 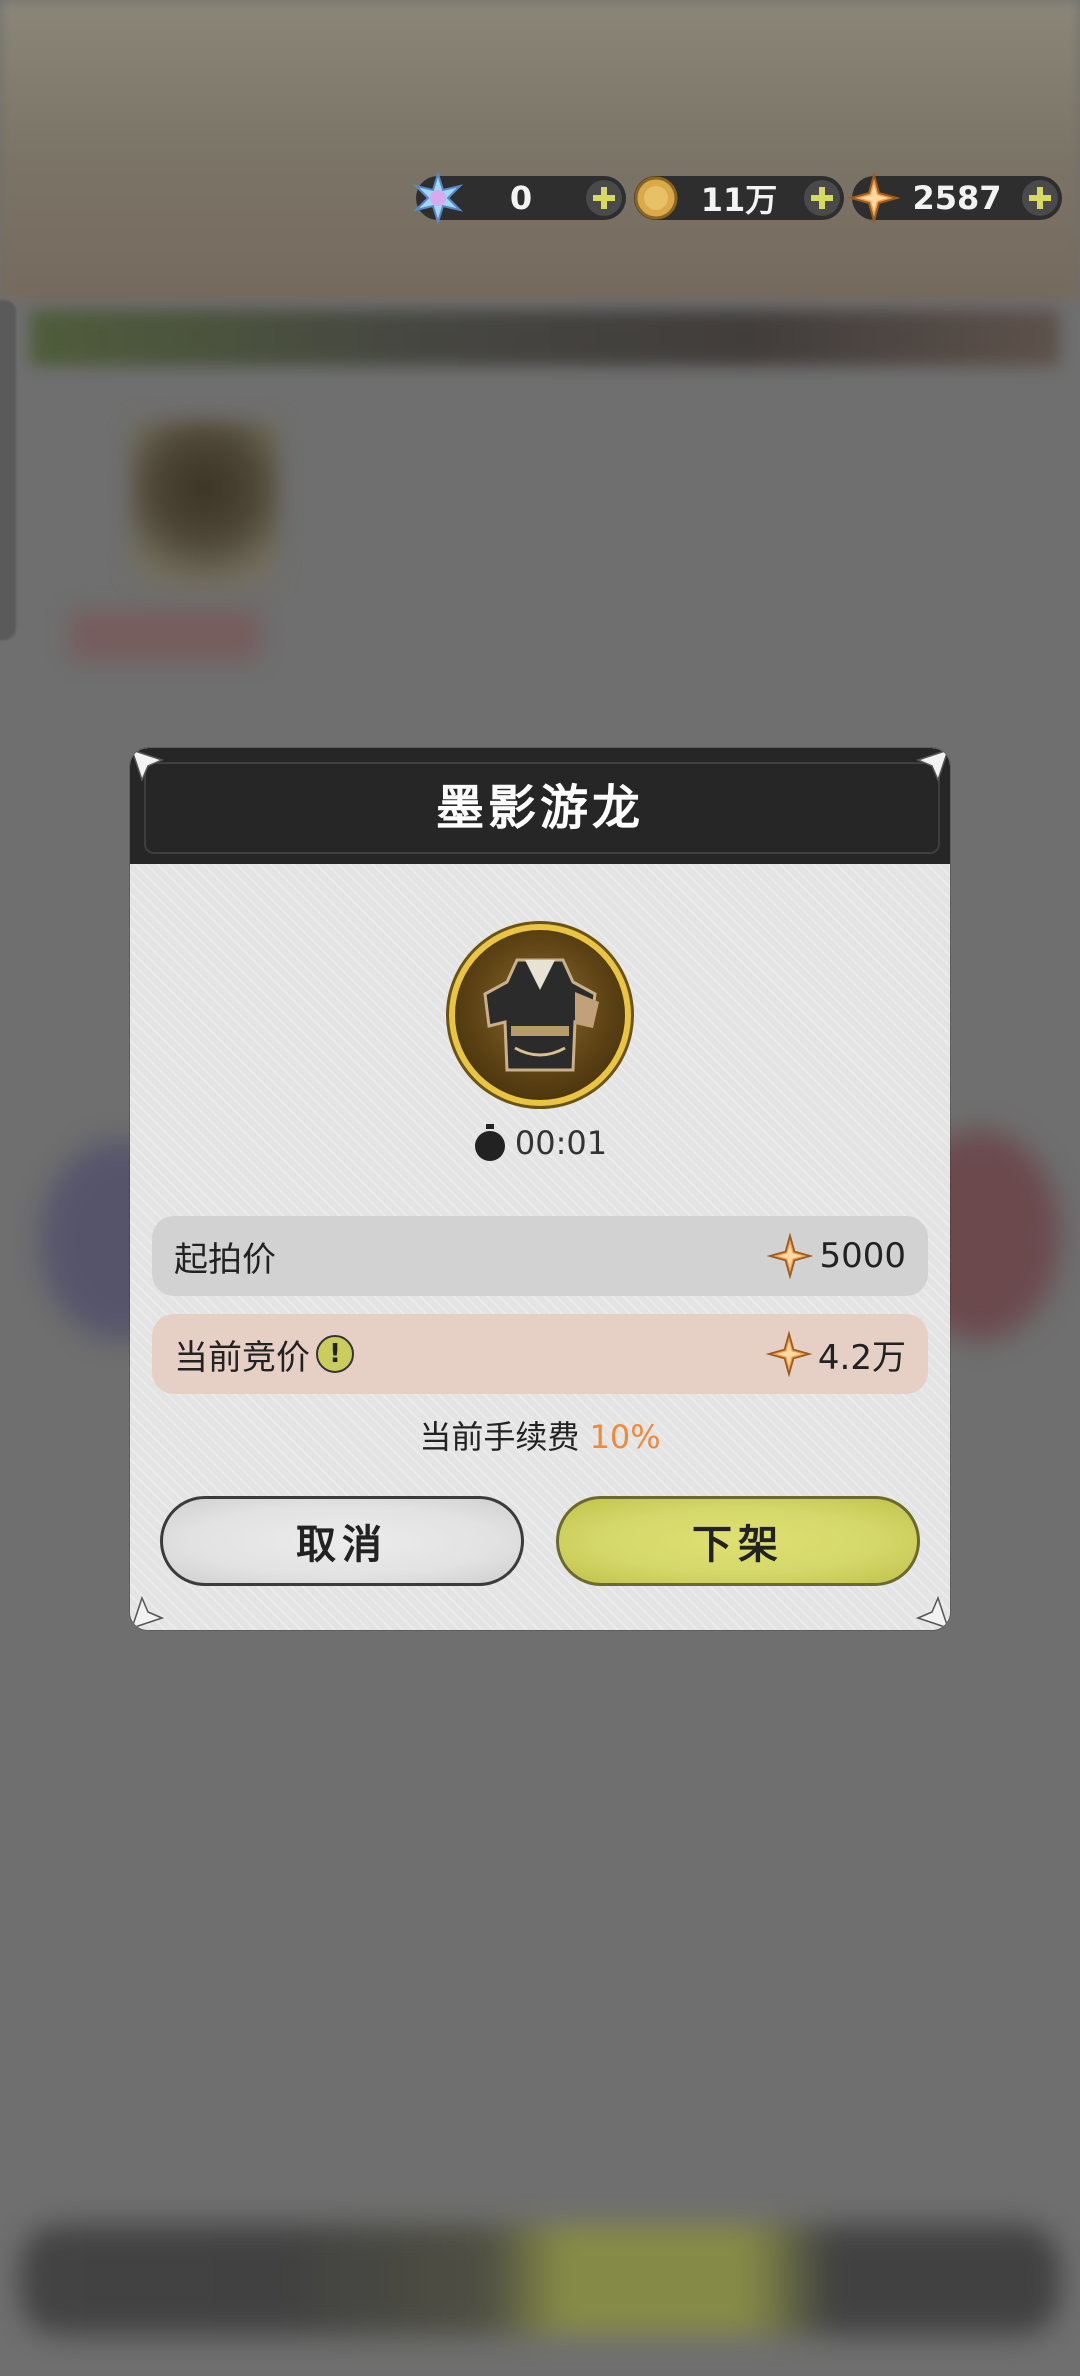 What do you see at coordinates (489, 1142) in the screenshot?
I see `stopwatch-icon` at bounding box center [489, 1142].